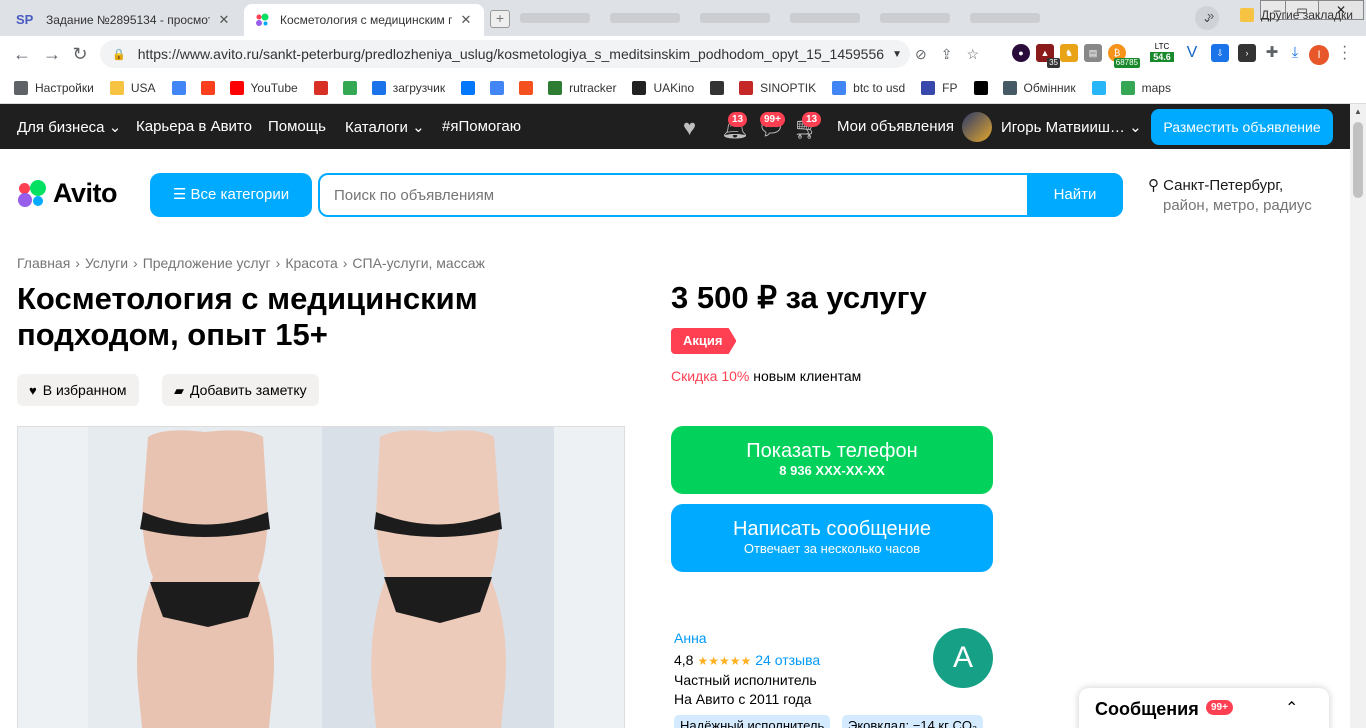 The height and width of the screenshot is (728, 1366). Describe the element at coordinates (128, 20) in the screenshot. I see `tab-title: Задание №2895134 - просмотр з` at that location.